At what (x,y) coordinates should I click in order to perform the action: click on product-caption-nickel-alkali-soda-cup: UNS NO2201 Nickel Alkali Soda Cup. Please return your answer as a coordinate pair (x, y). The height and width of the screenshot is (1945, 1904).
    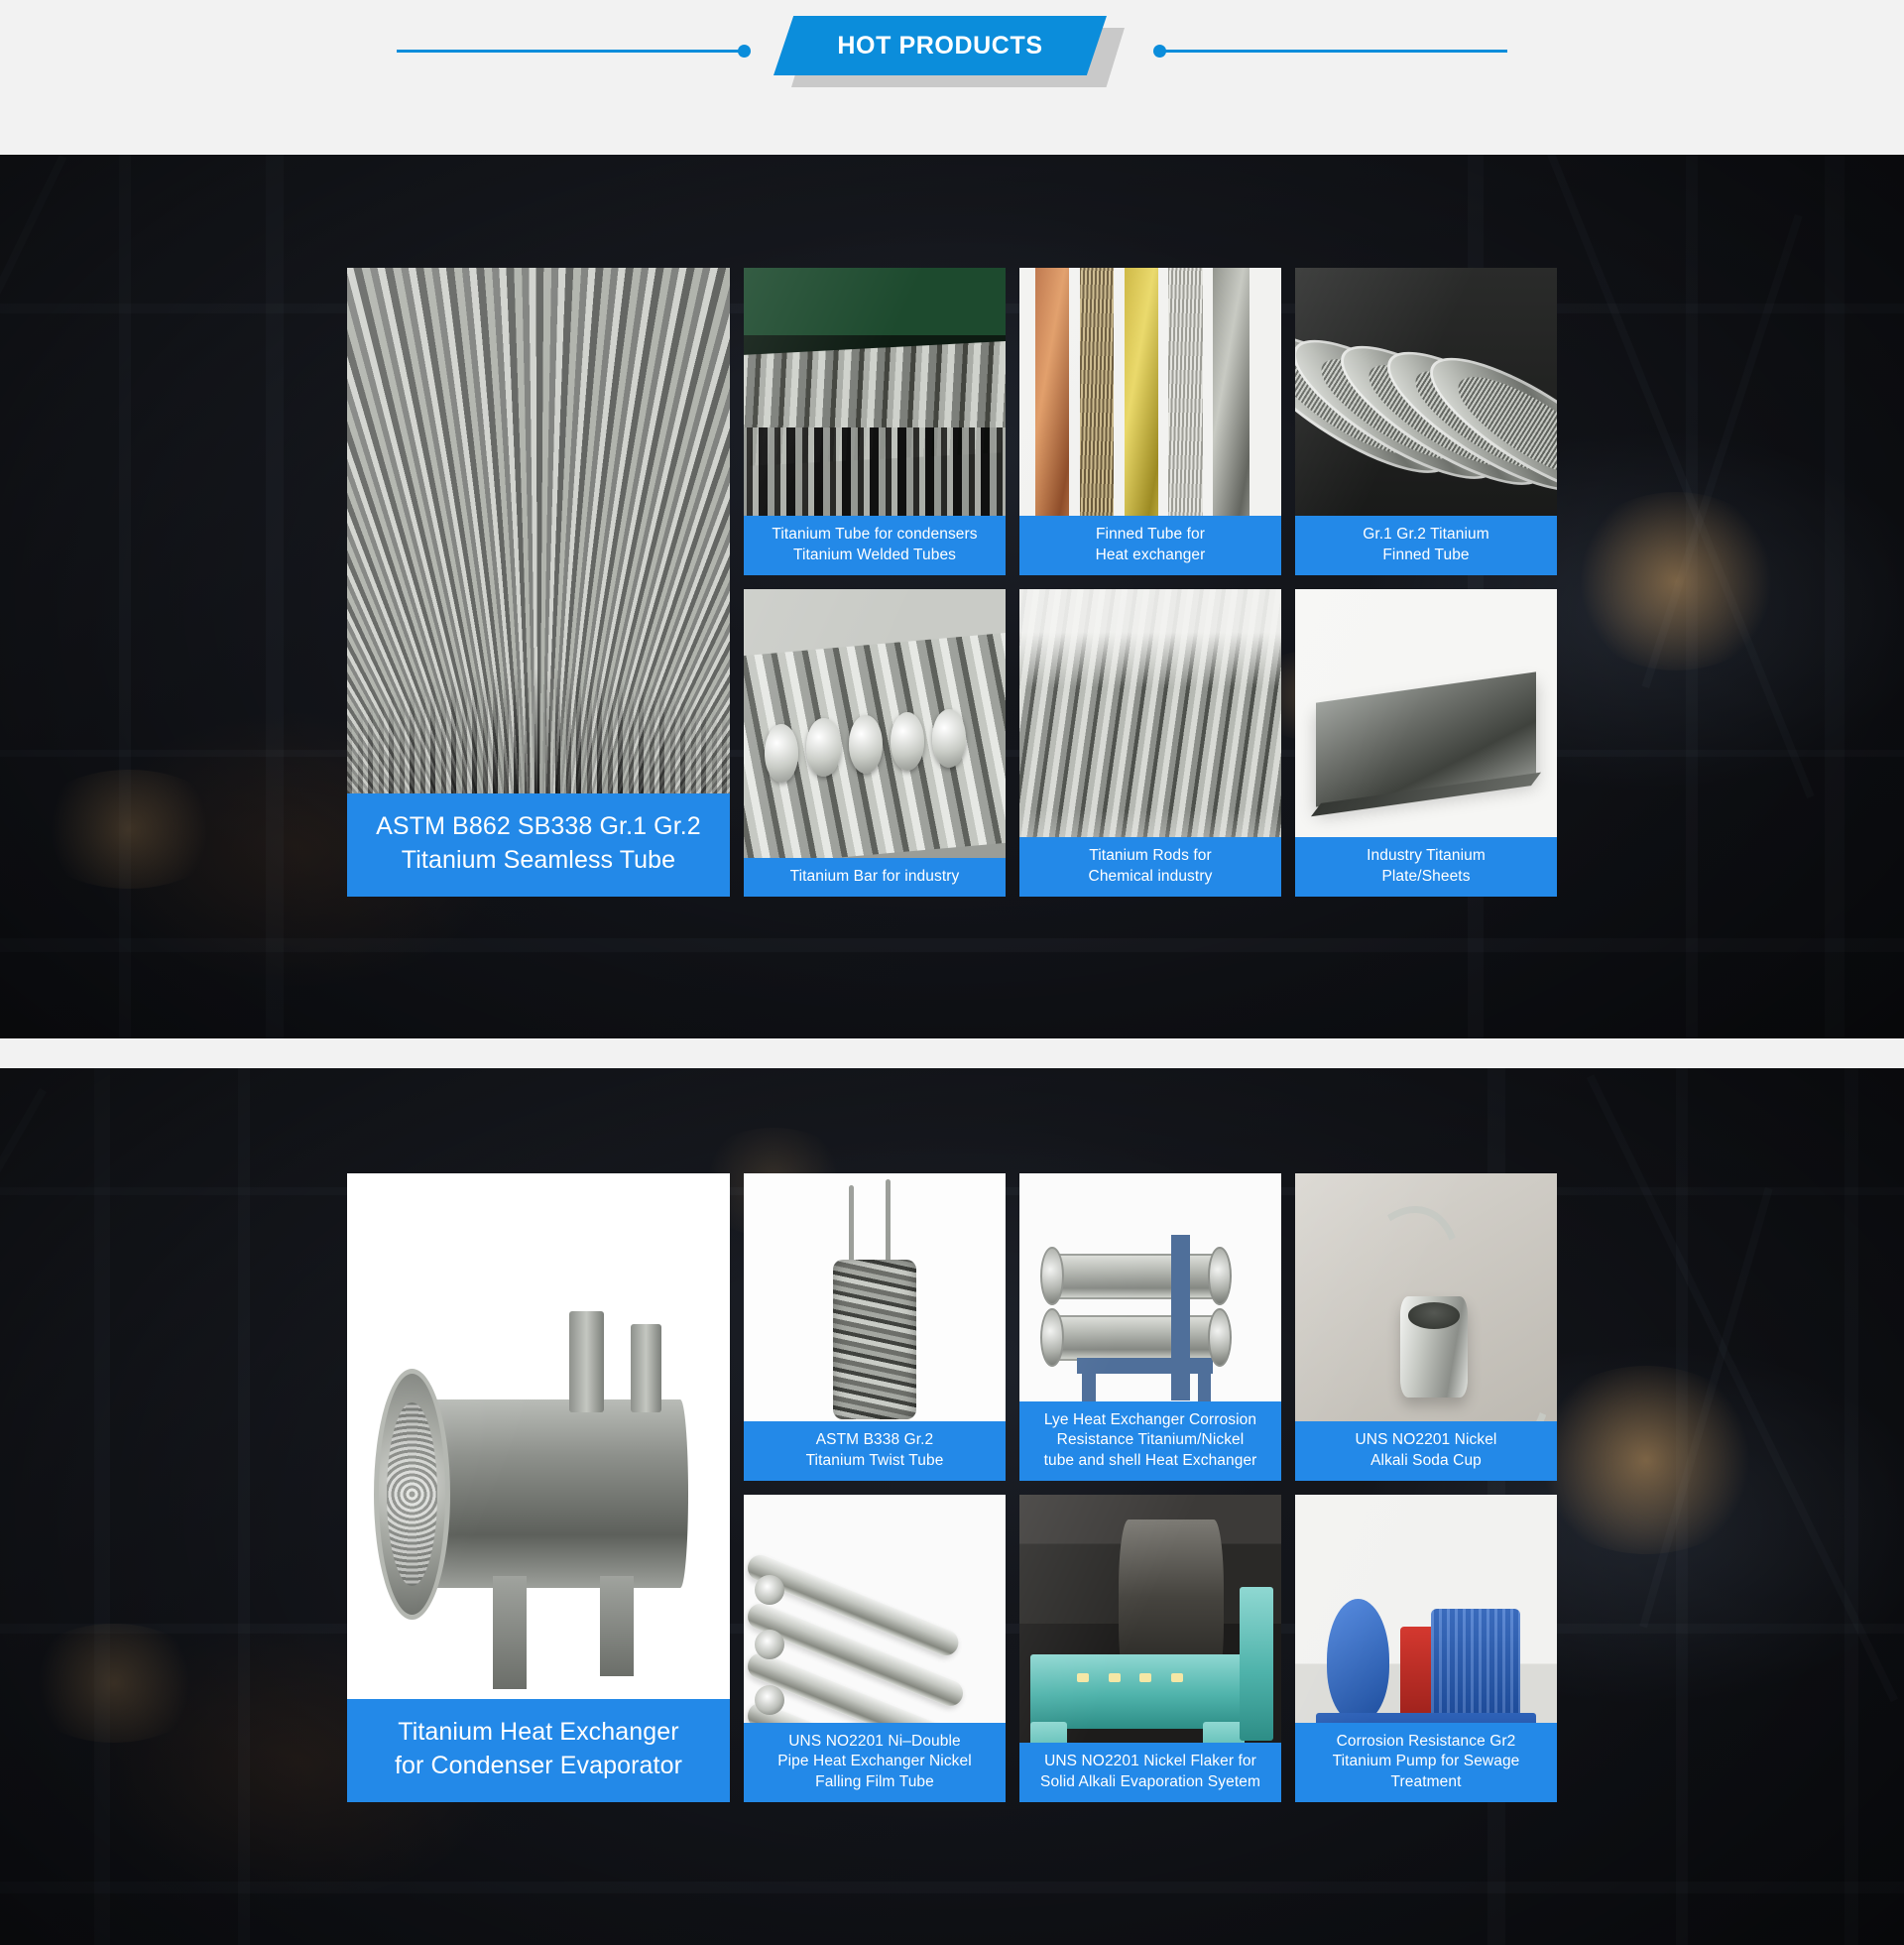
    Looking at the image, I should click on (1426, 1451).